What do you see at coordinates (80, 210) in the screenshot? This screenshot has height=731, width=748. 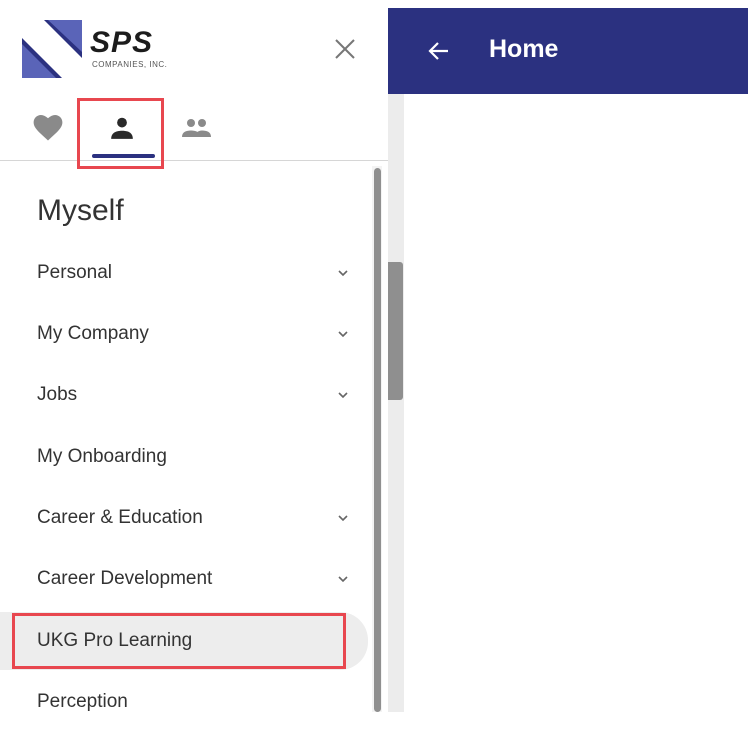 I see `section-title: Myself` at bounding box center [80, 210].